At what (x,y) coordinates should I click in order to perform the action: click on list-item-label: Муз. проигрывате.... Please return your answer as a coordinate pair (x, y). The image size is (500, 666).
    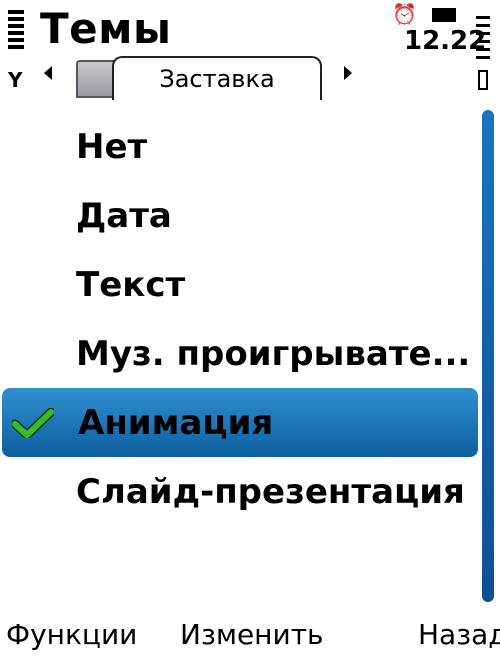
    Looking at the image, I should click on (273, 353).